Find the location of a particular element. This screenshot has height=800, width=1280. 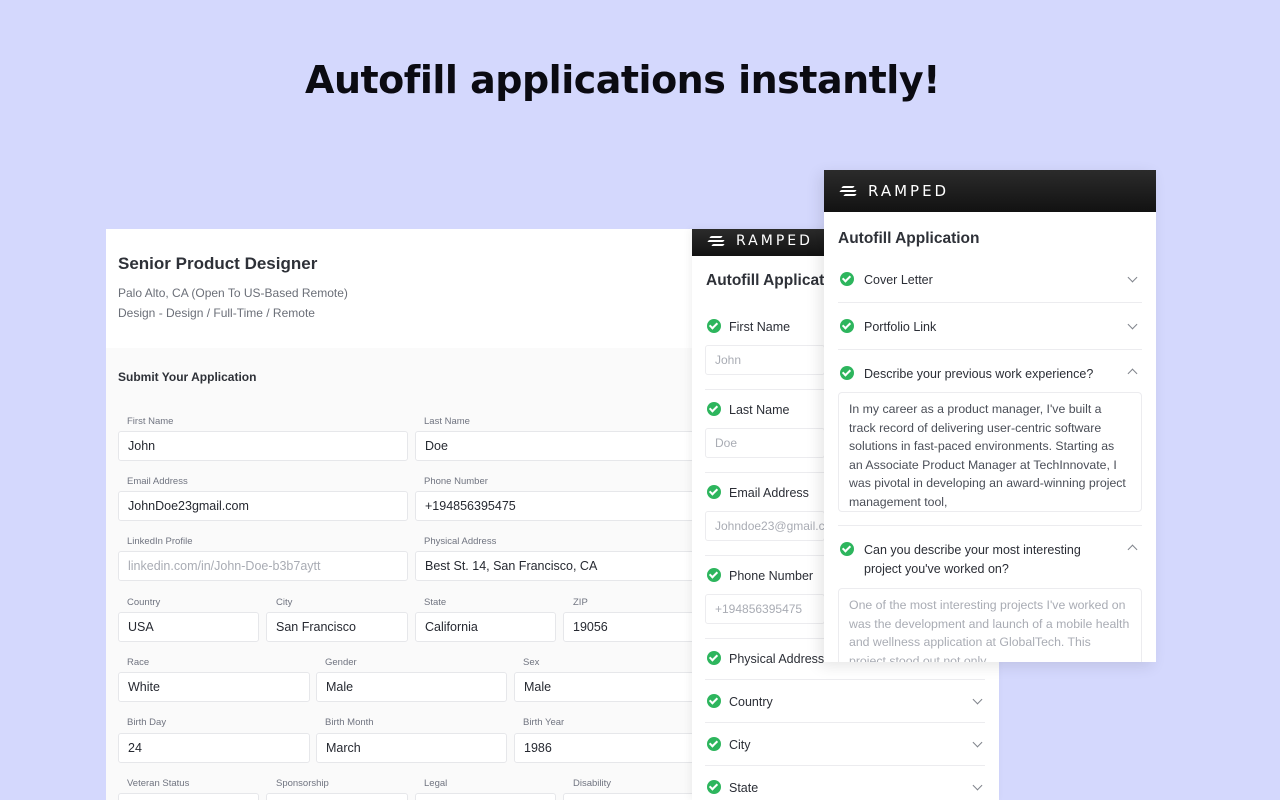

city-label: City is located at coordinates (284, 602).